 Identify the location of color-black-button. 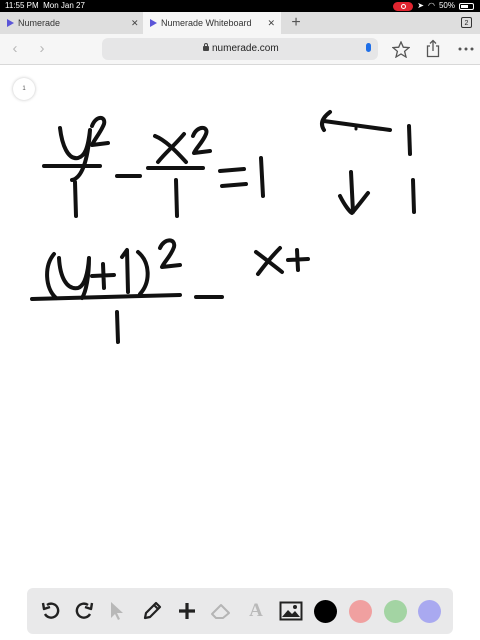
(325, 611).